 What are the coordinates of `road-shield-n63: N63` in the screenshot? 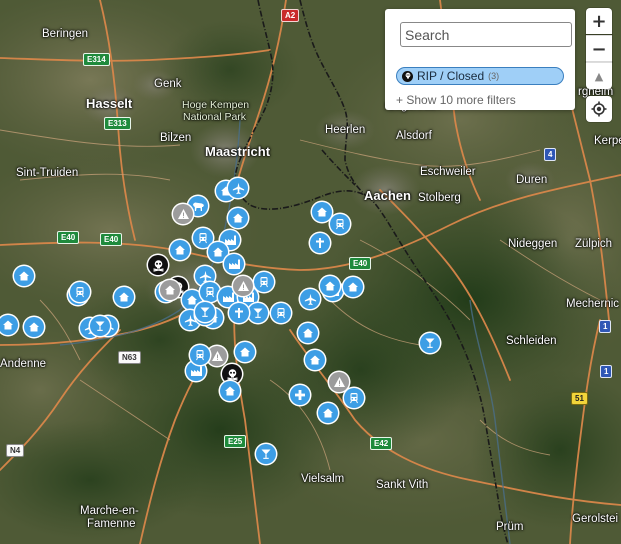 It's located at (129, 357).